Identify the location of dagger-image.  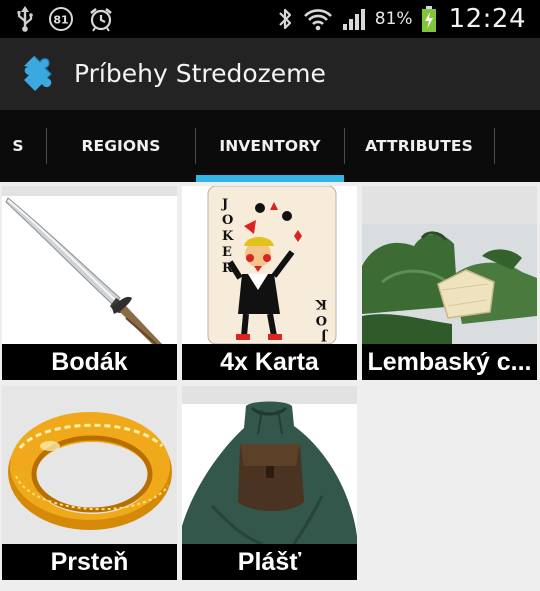
(89, 265).